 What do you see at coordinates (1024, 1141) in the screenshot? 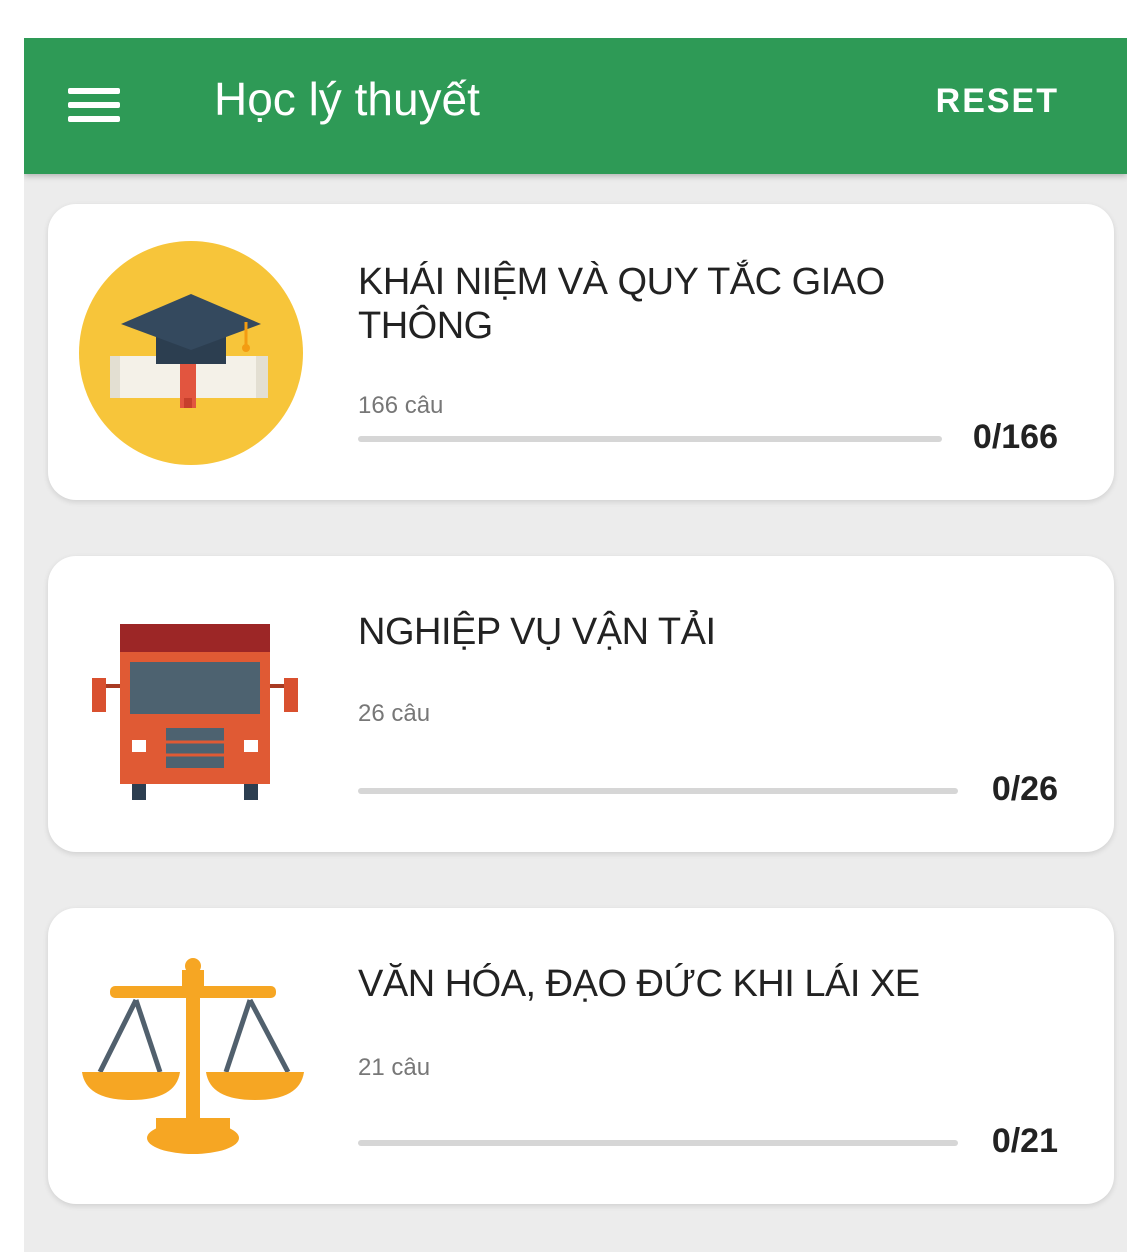
I see `progress-label: 0/21` at bounding box center [1024, 1141].